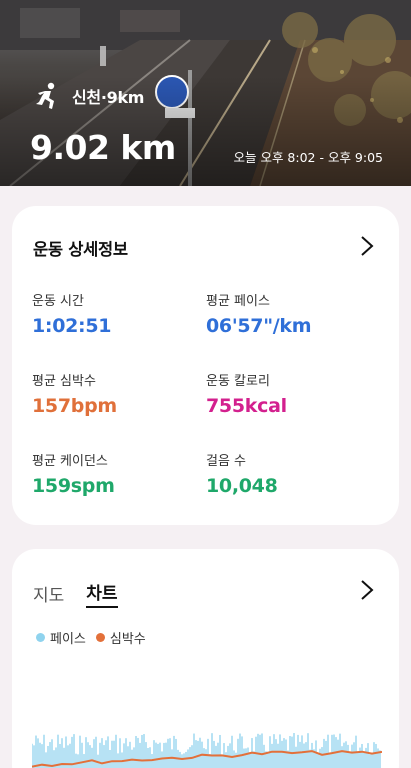  Describe the element at coordinates (80, 249) in the screenshot. I see `workout-details-title: 운동 상세정보` at that location.